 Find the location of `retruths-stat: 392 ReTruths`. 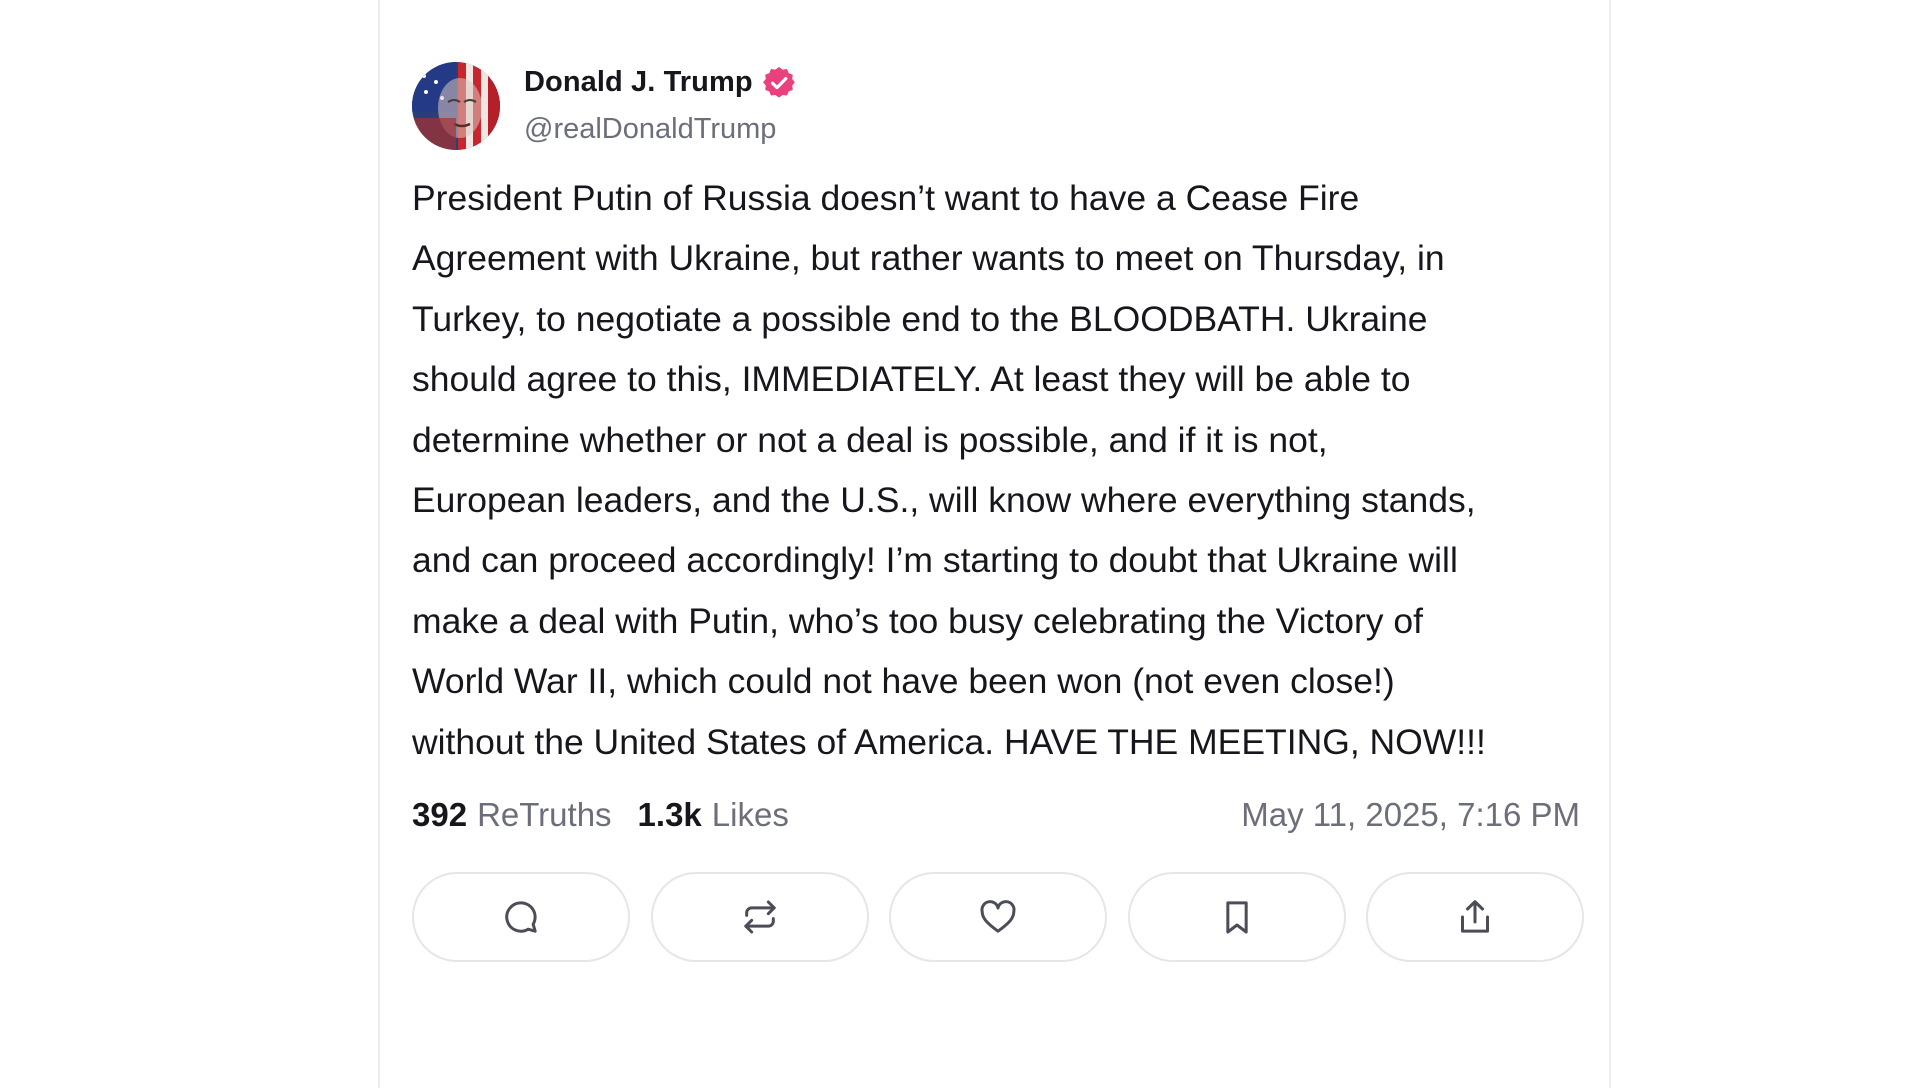

retruths-stat: 392 ReTruths is located at coordinates (512, 815).